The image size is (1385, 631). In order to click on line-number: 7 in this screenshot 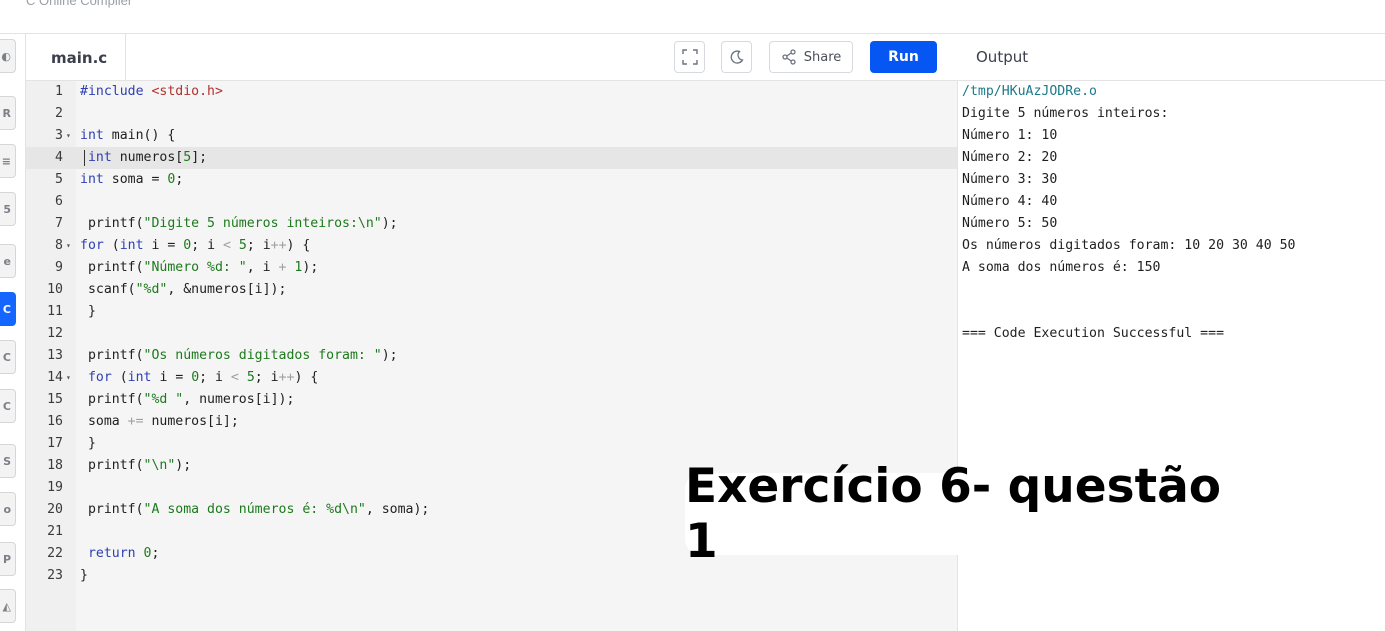, I will do `click(59, 223)`.